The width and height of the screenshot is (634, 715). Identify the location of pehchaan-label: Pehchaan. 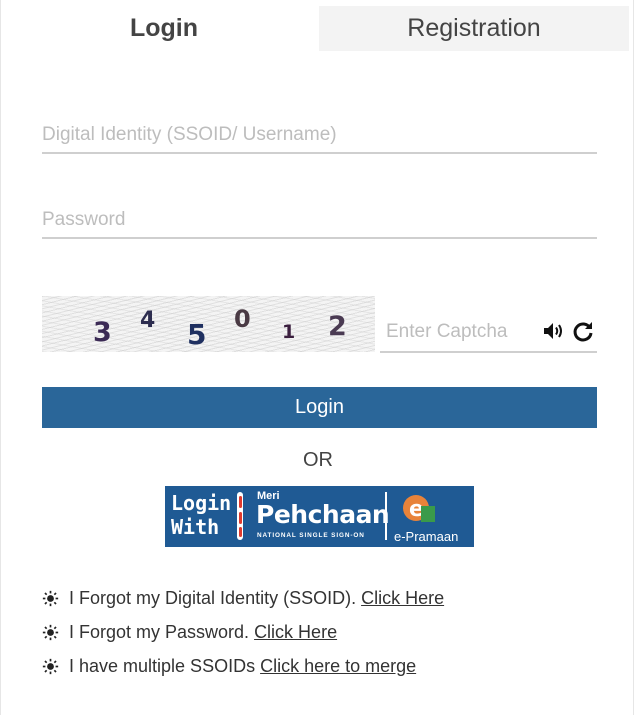
(323, 514).